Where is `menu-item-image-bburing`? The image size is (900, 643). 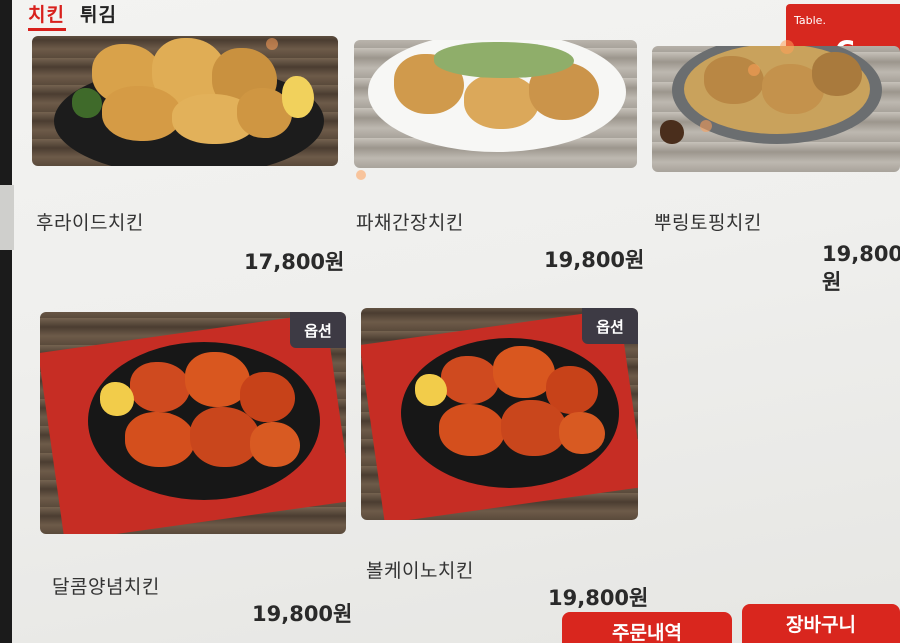
menu-item-image-bburing is located at coordinates (776, 109).